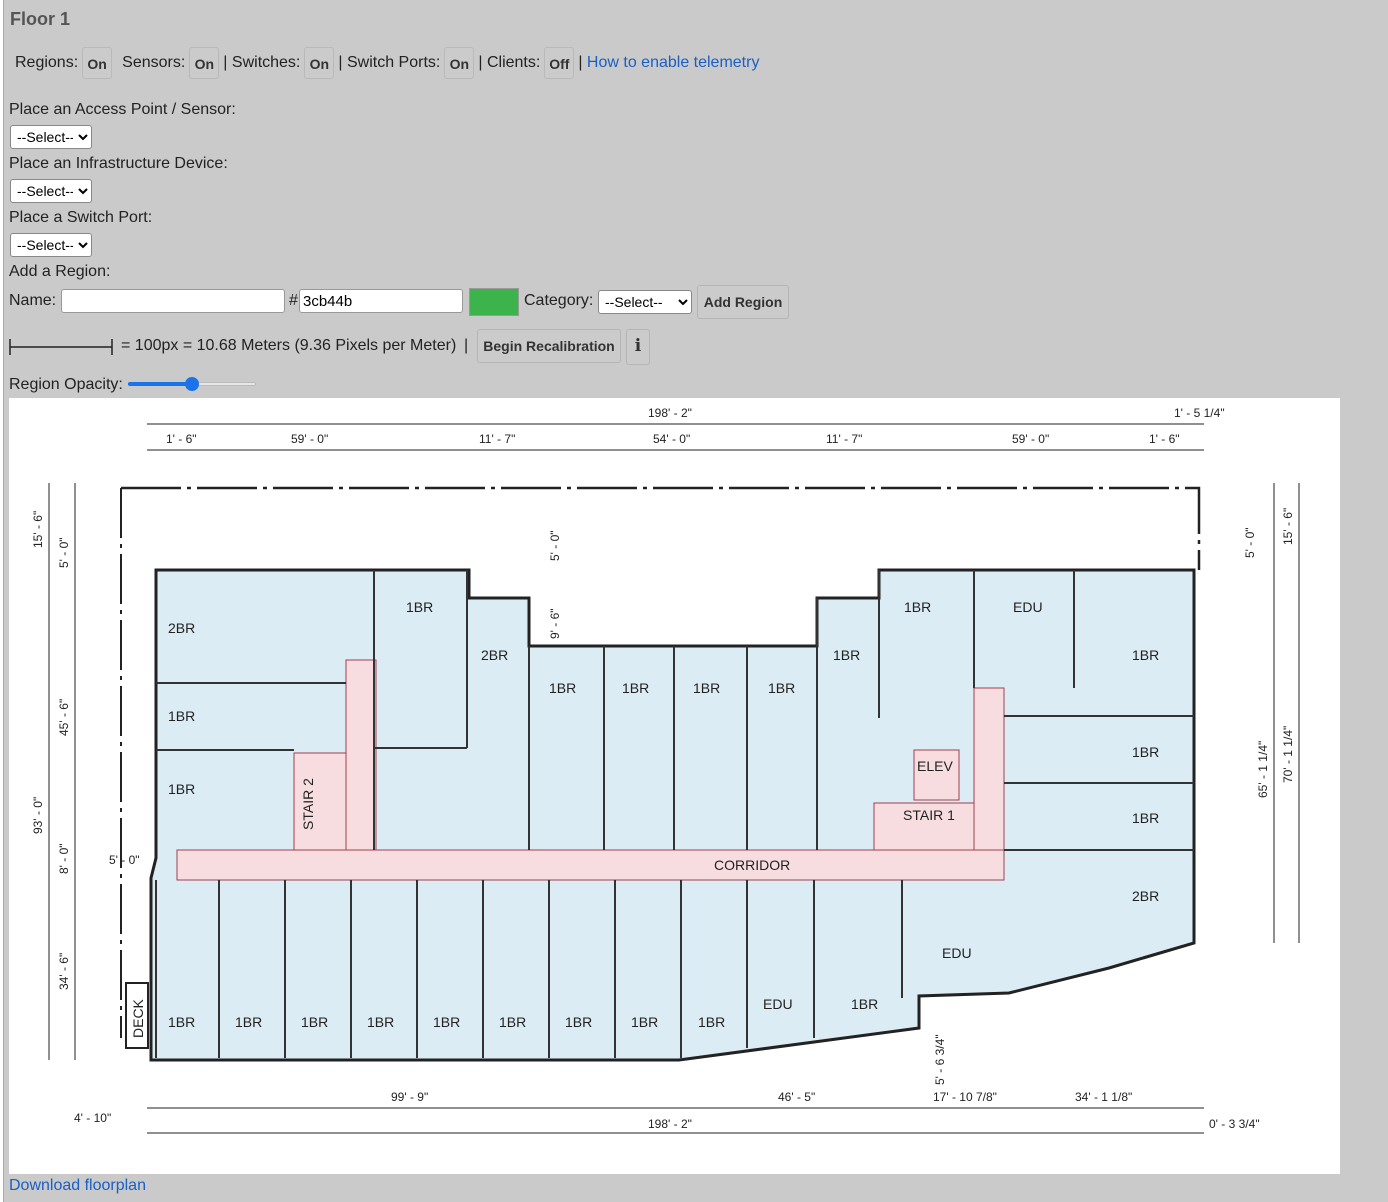 This screenshot has height=1202, width=1388. Describe the element at coordinates (266, 62) in the screenshot. I see `switches-label: Switches:` at that location.